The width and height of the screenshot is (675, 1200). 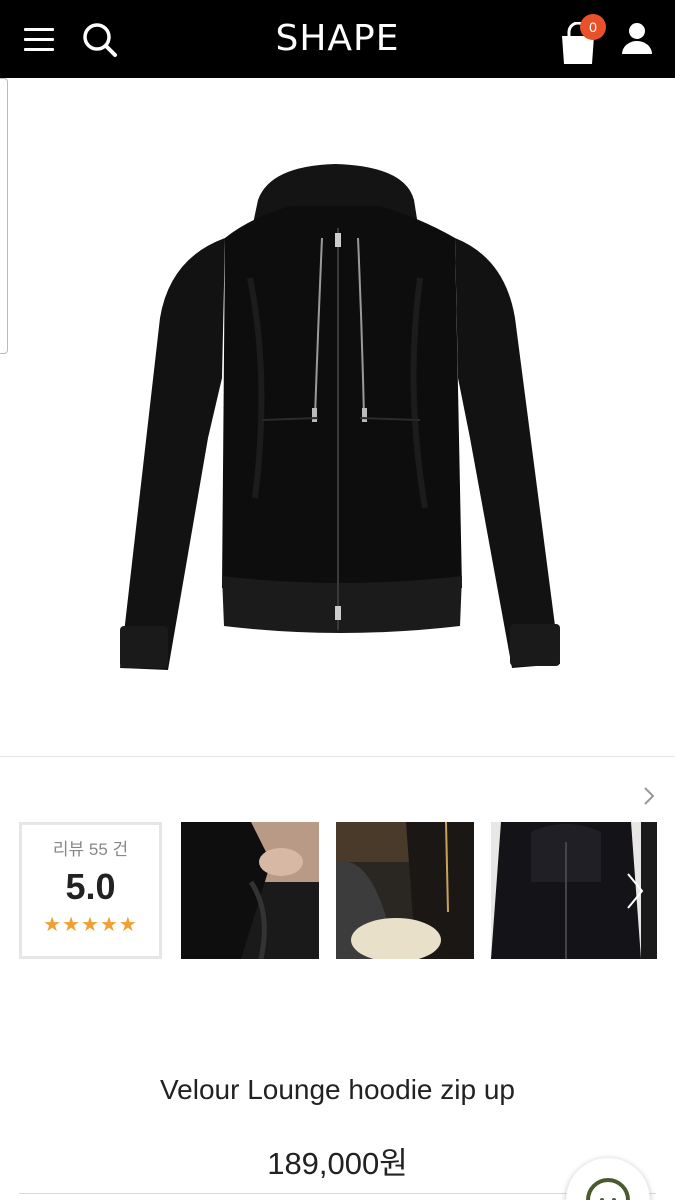 What do you see at coordinates (593, 27) in the screenshot?
I see `cart-count-badge: 0` at bounding box center [593, 27].